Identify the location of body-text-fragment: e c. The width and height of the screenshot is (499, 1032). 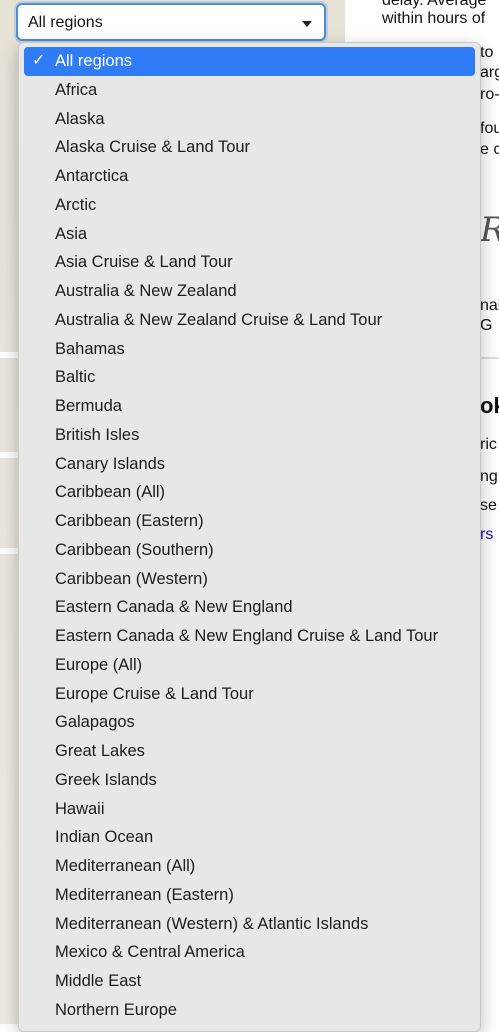
(489, 149).